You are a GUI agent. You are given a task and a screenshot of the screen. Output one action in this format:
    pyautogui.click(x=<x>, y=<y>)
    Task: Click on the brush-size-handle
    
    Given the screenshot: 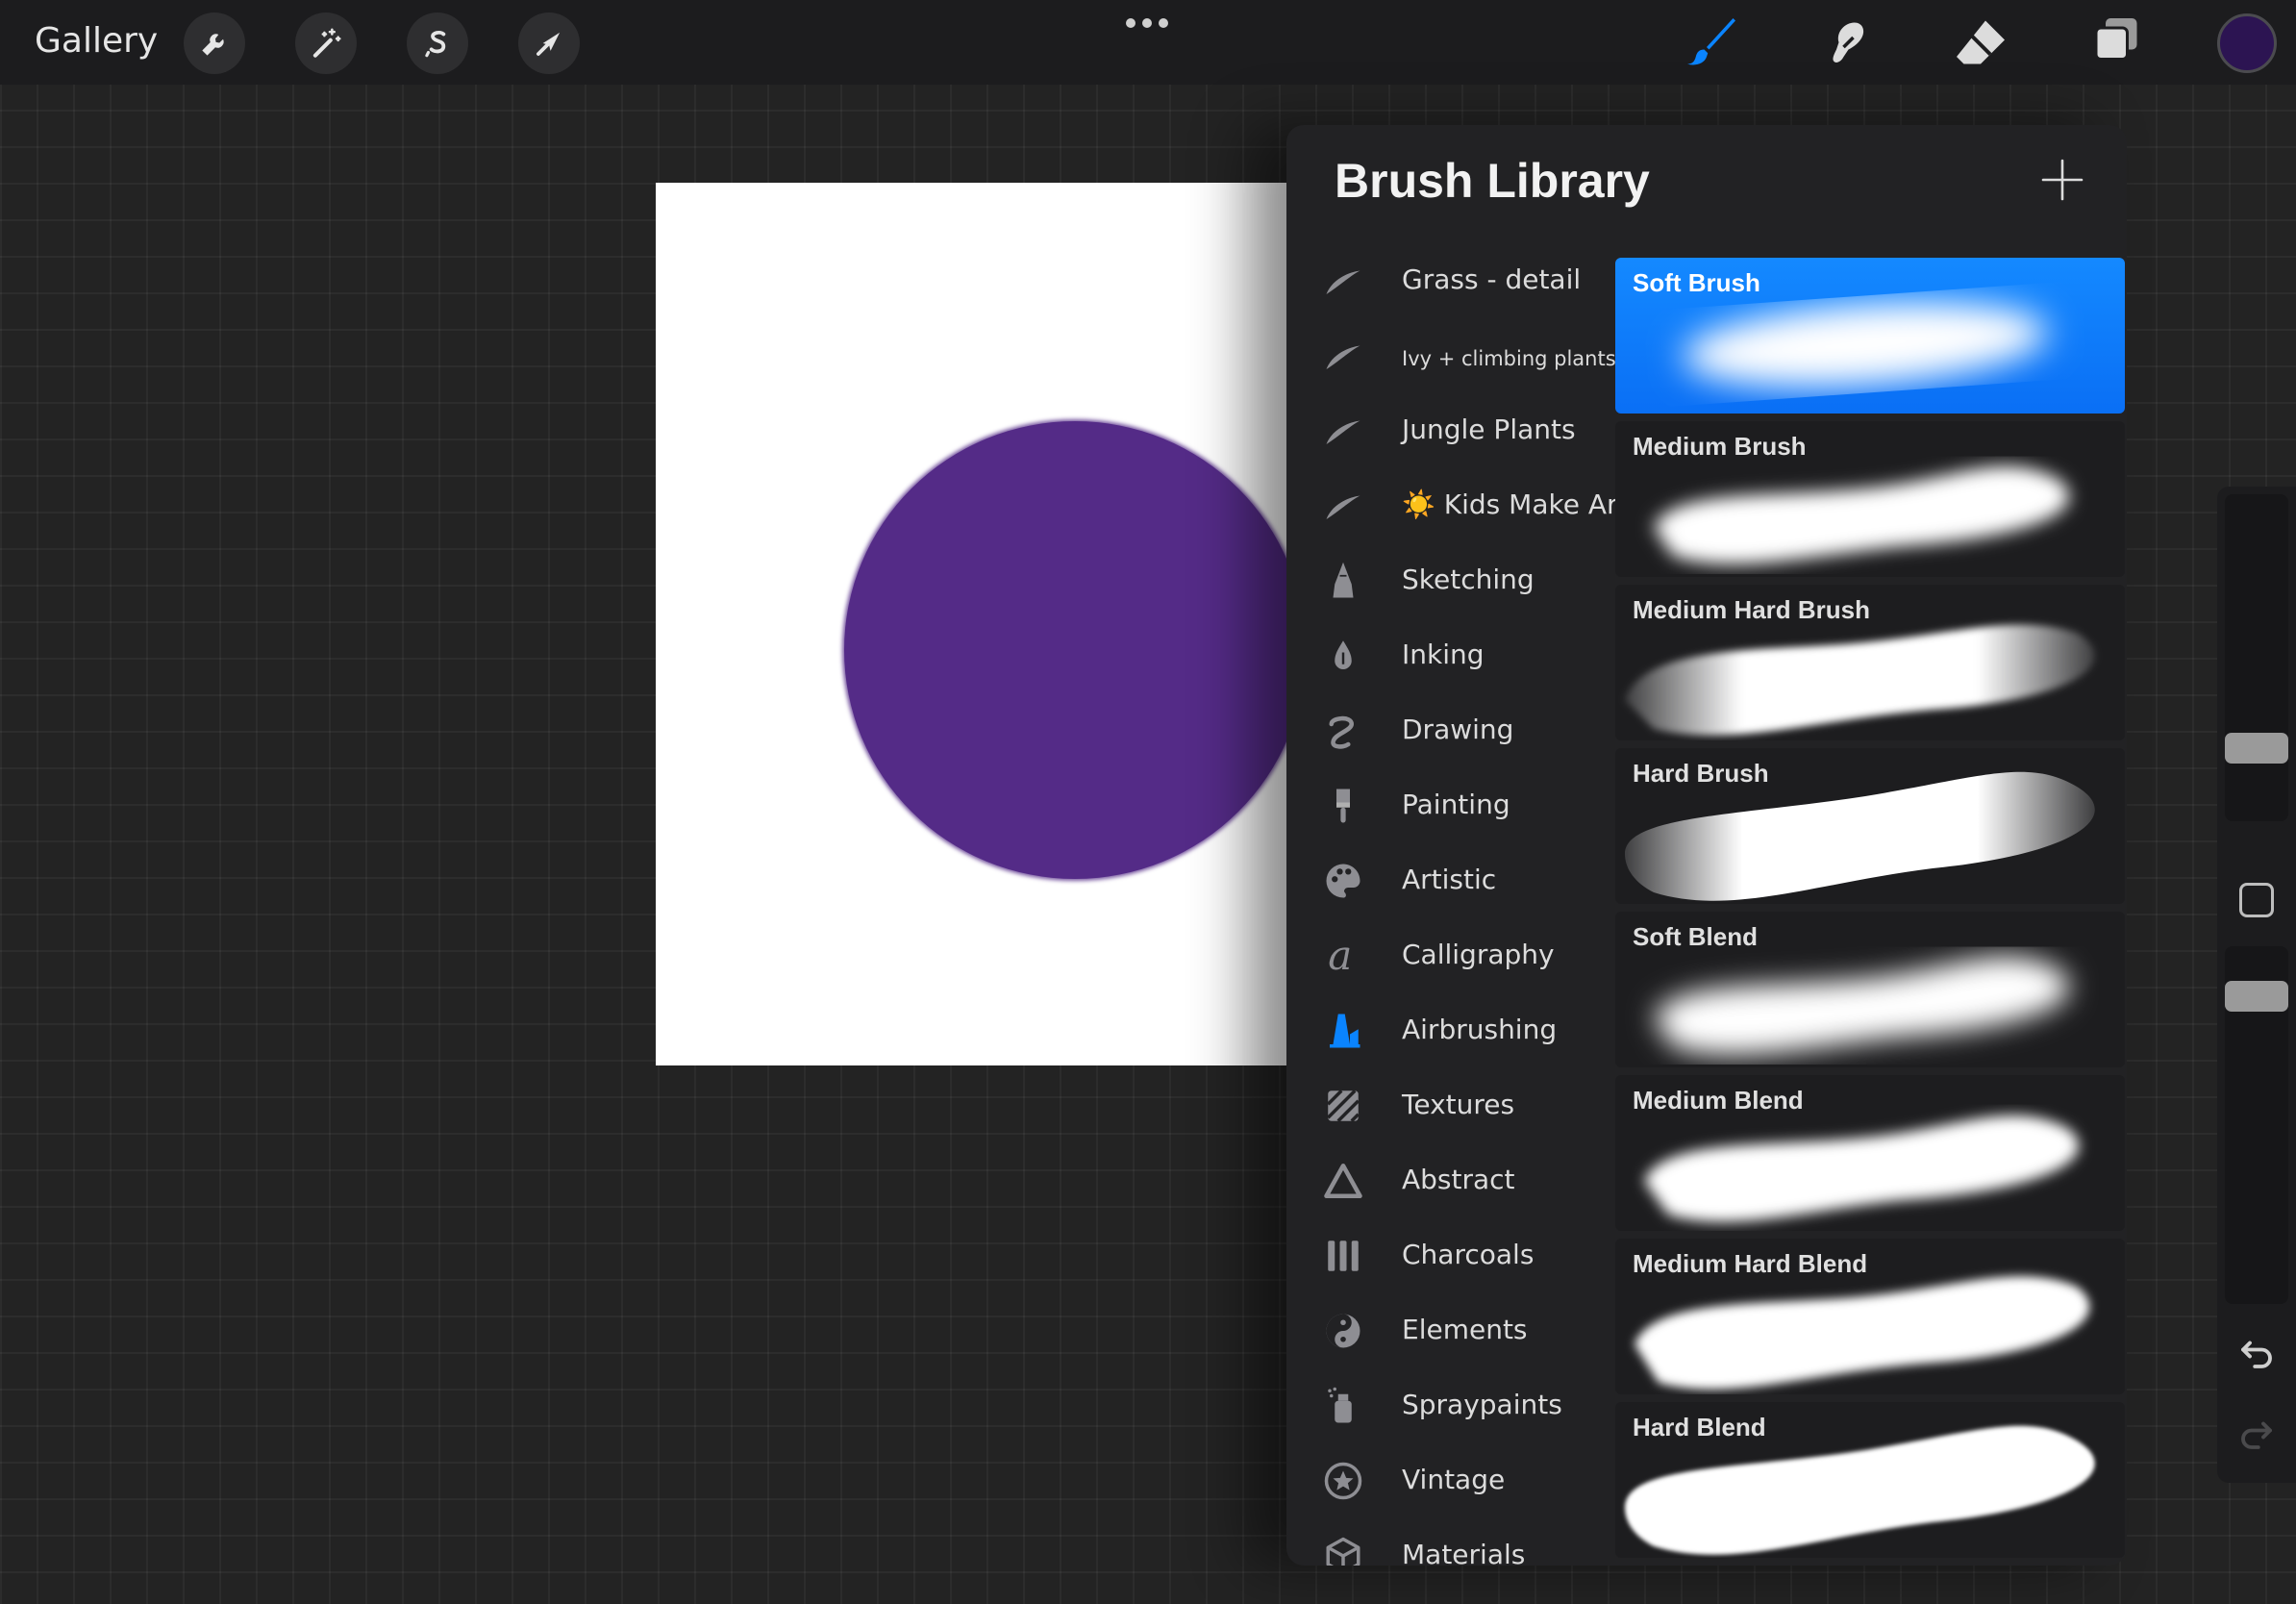 What is the action you would take?
    pyautogui.click(x=2256, y=748)
    